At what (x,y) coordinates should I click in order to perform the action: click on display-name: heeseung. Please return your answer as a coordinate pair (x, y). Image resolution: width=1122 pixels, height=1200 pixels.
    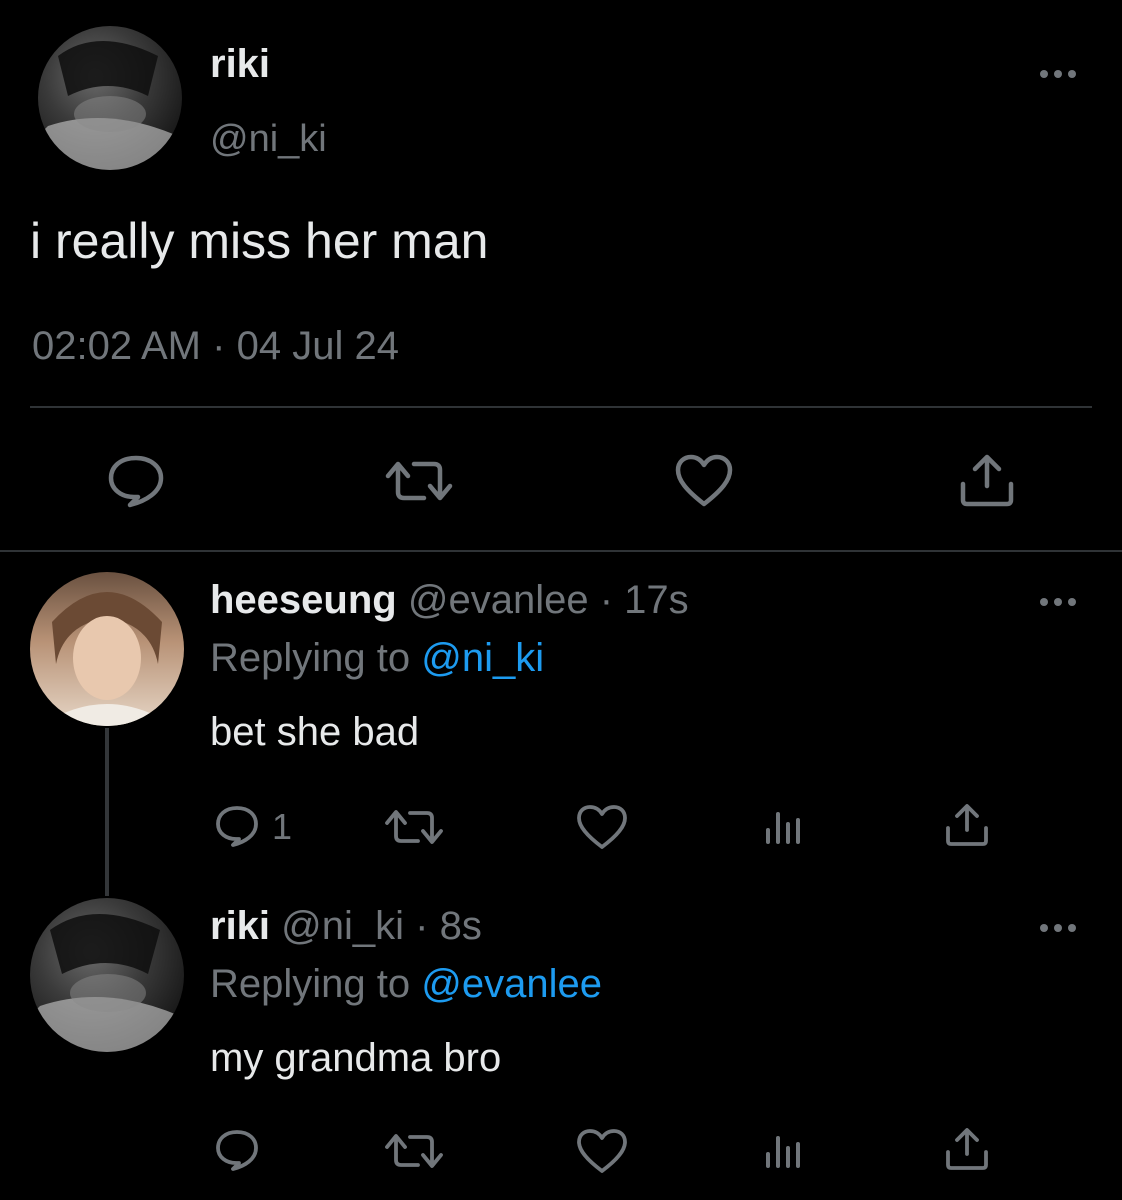
    Looking at the image, I should click on (303, 600).